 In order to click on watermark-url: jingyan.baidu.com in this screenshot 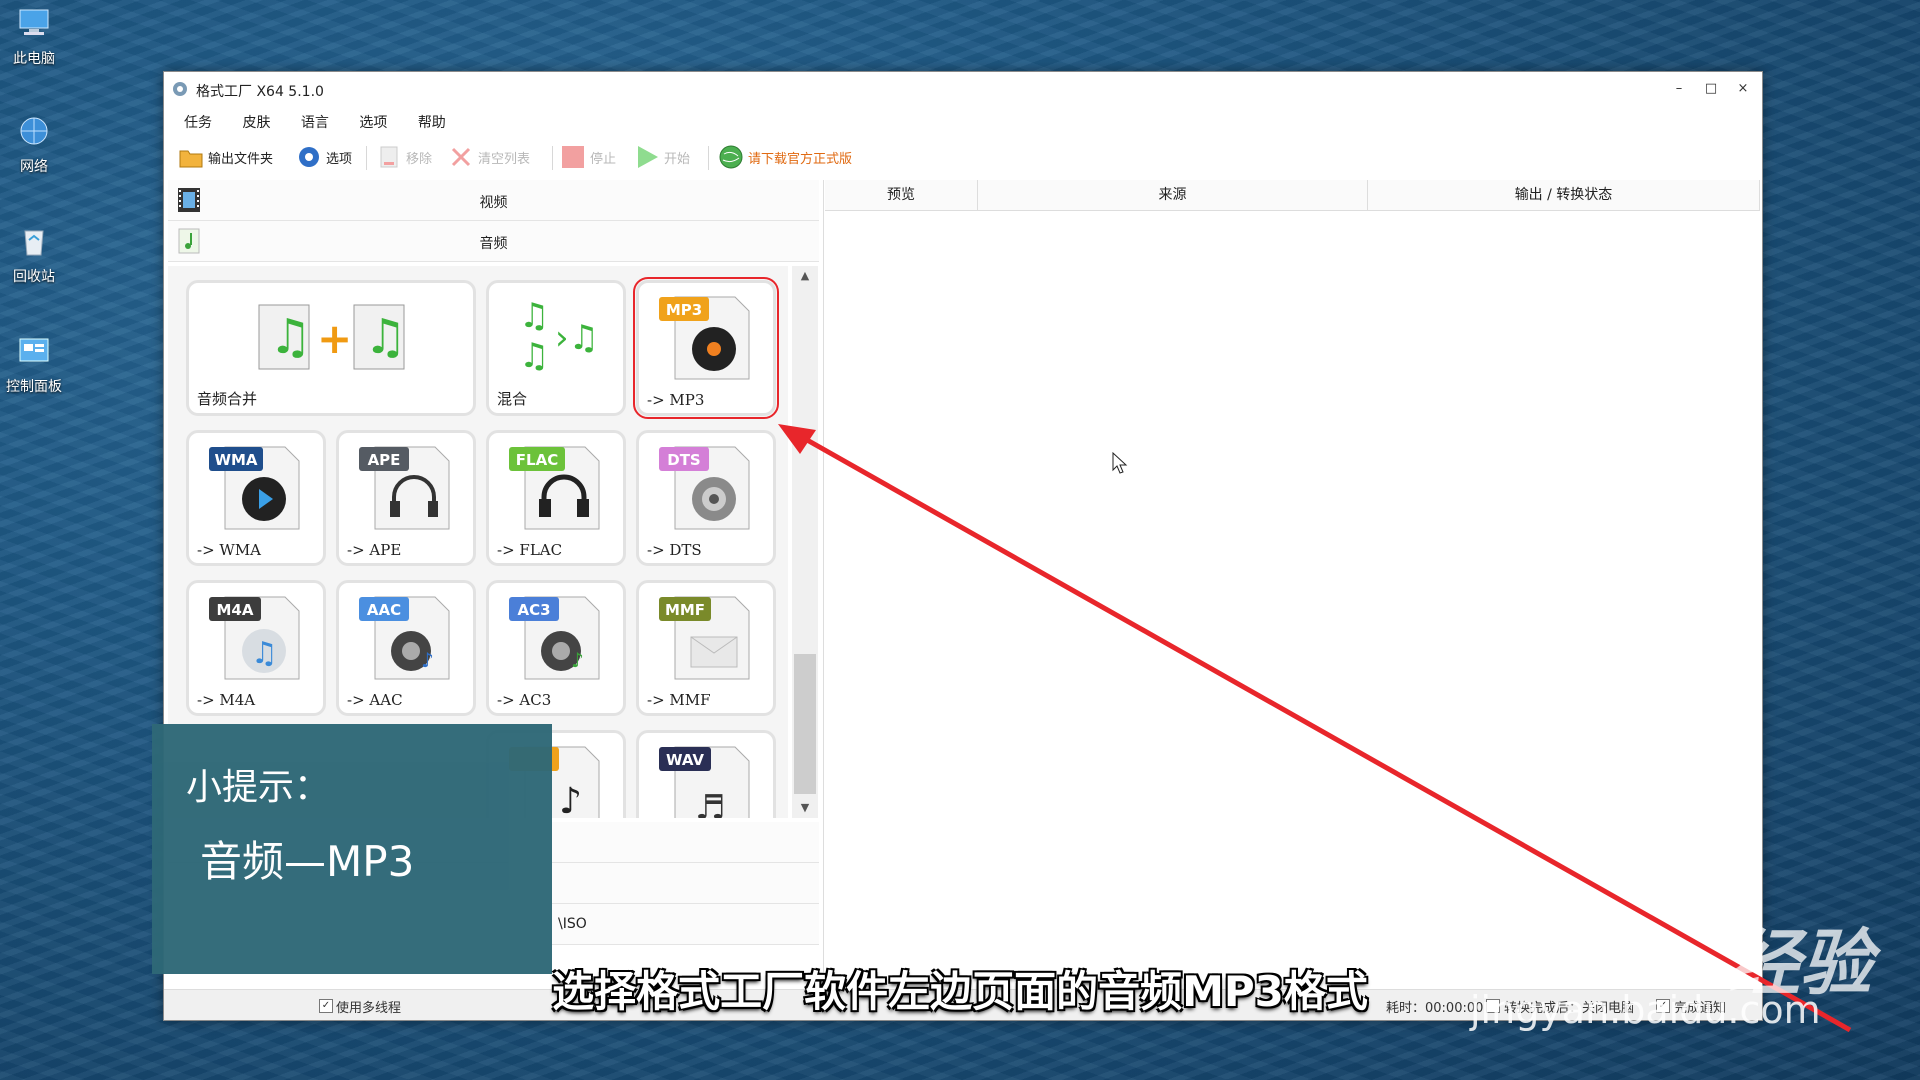, I will do `click(1645, 1010)`.